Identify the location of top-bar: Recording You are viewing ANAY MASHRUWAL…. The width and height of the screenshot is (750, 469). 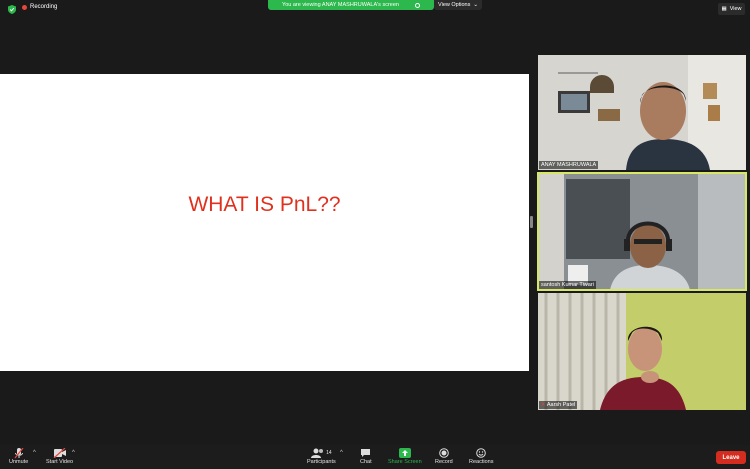
(375, 9).